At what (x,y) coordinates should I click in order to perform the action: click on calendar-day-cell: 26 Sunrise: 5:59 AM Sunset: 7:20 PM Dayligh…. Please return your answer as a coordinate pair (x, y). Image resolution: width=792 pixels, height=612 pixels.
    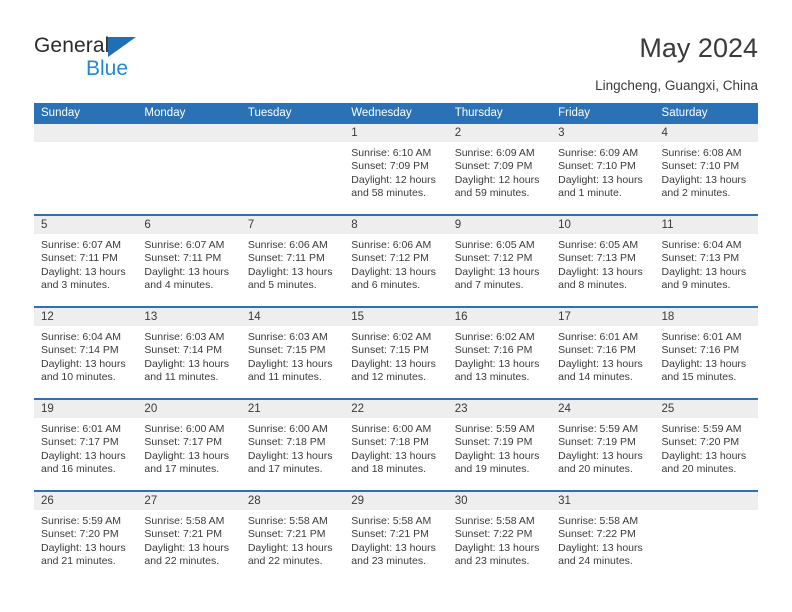
    Looking at the image, I should click on (86, 537).